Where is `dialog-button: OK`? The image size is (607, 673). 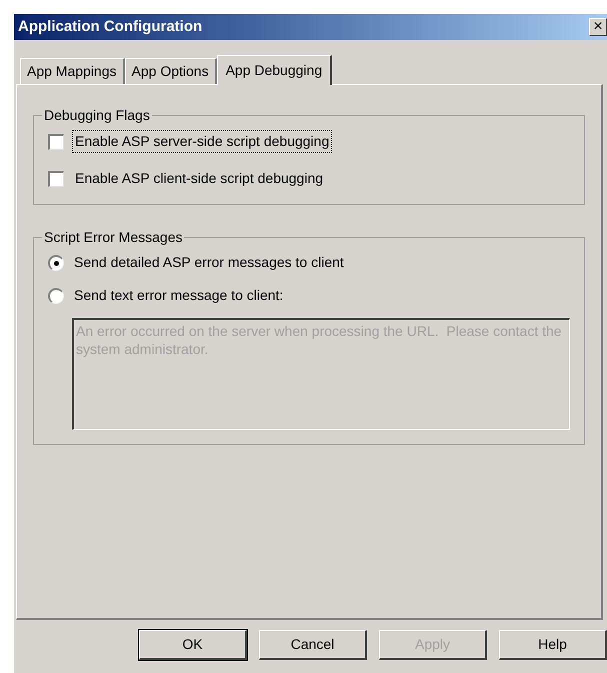 dialog-button: OK is located at coordinates (193, 645).